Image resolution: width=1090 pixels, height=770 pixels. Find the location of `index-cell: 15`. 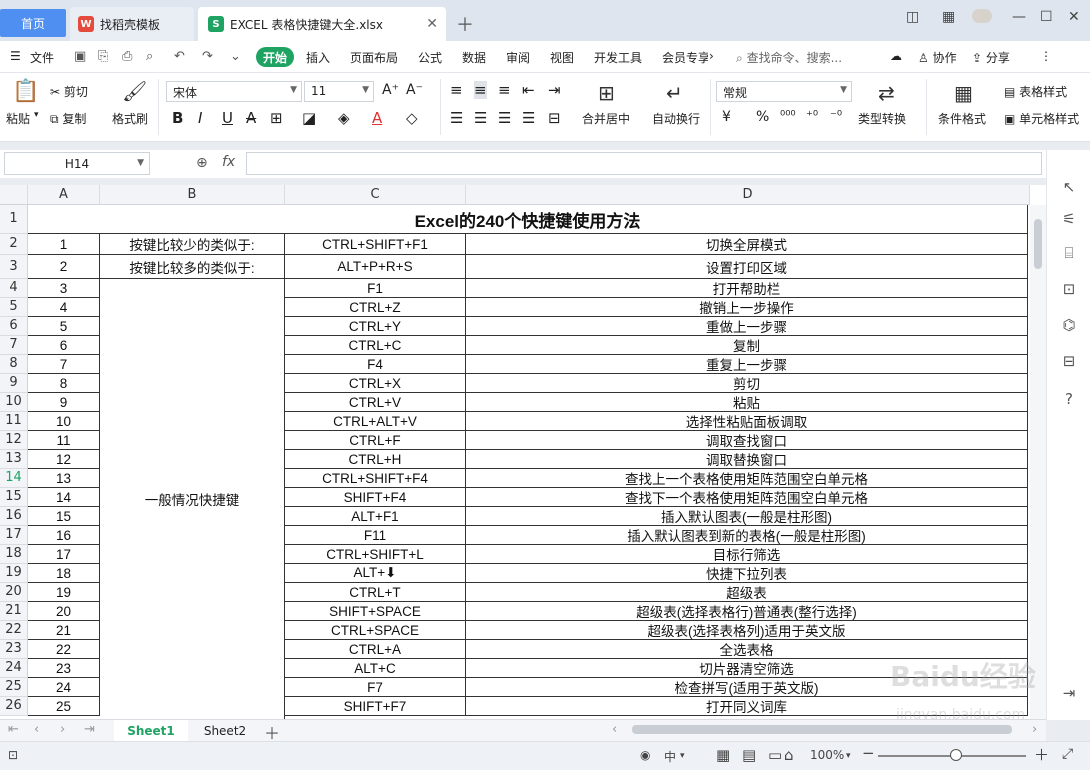

index-cell: 15 is located at coordinates (64, 516).